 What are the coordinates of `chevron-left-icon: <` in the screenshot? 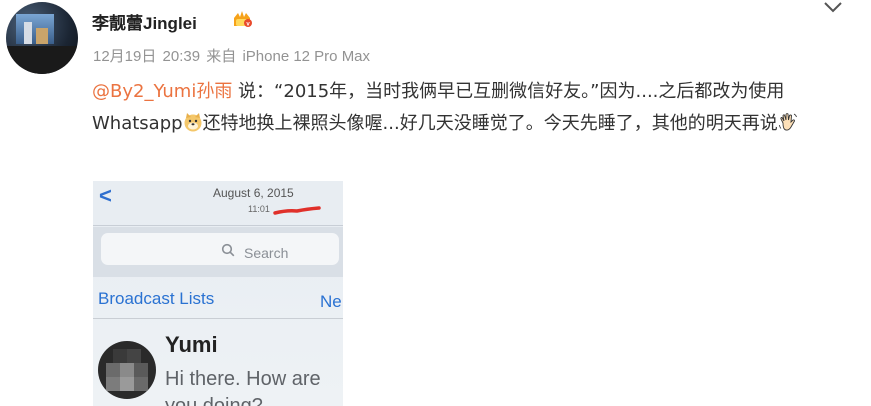 It's located at (105, 195).